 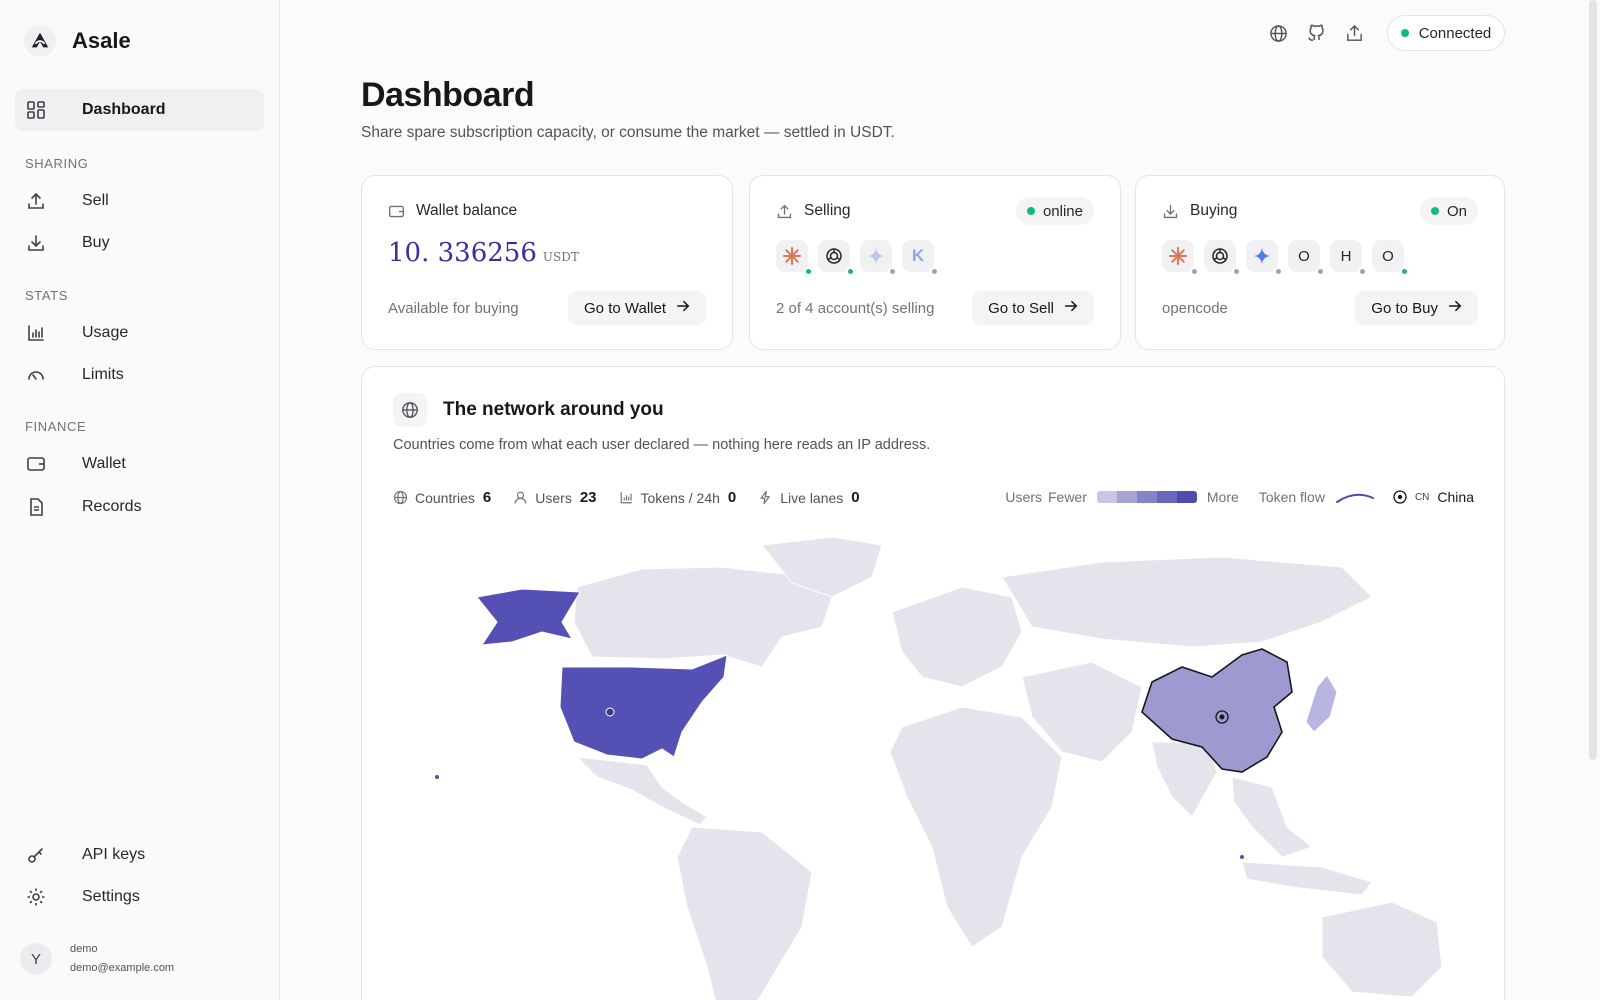 What do you see at coordinates (97, 959) in the screenshot?
I see `user-profile: Y demo demo@example.com` at bounding box center [97, 959].